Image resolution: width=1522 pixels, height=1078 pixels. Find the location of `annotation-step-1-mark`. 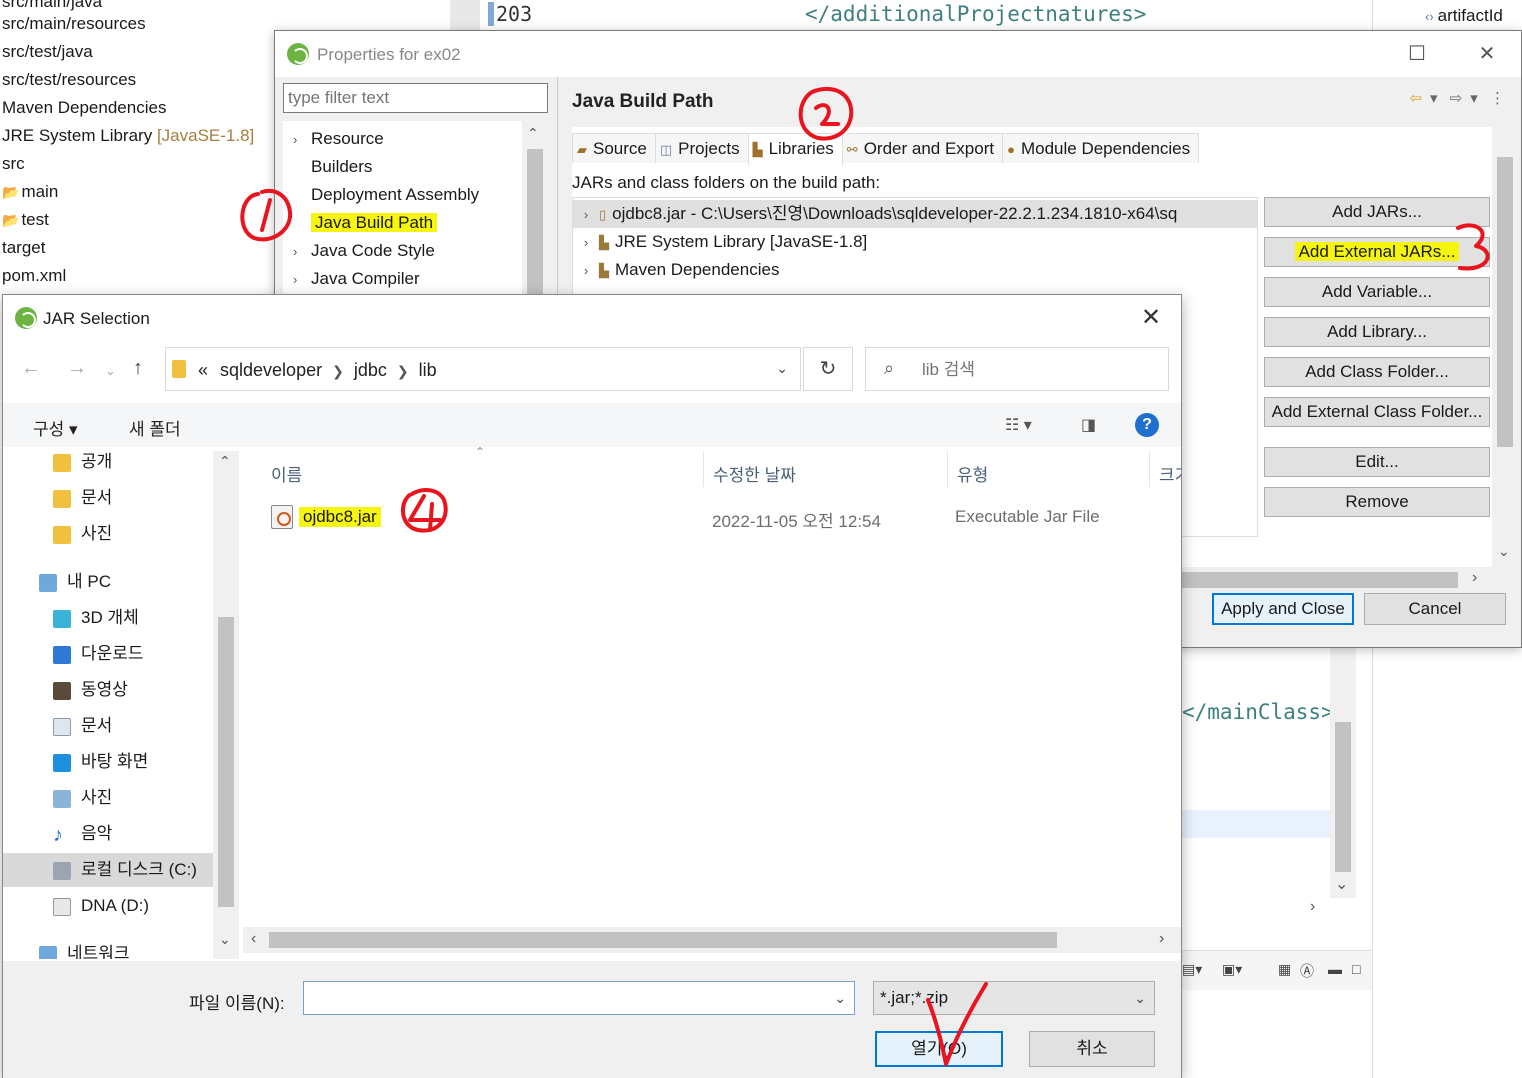

annotation-step-1-mark is located at coordinates (266, 215).